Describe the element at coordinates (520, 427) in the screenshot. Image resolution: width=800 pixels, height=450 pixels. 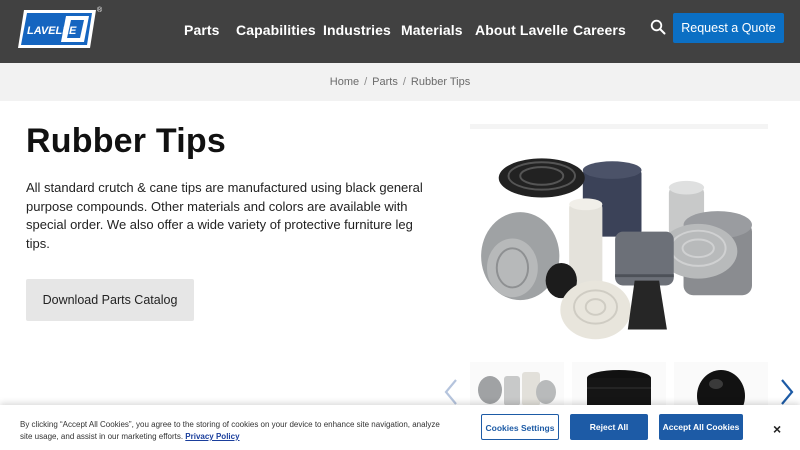
I see `cookies-settings-button: Cookies Settings` at that location.